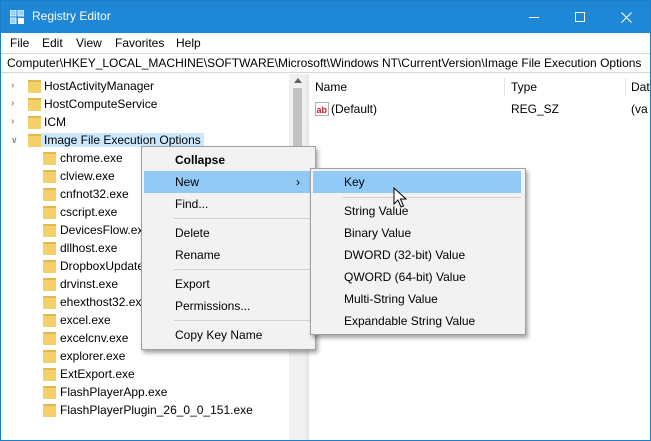 This screenshot has height=441, width=651. I want to click on title-bar: Registry Editor, so click(325, 17).